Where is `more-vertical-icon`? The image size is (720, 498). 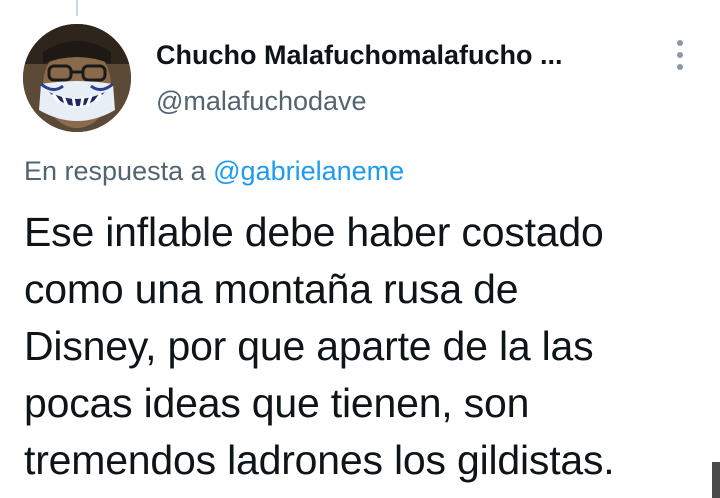 more-vertical-icon is located at coordinates (680, 55).